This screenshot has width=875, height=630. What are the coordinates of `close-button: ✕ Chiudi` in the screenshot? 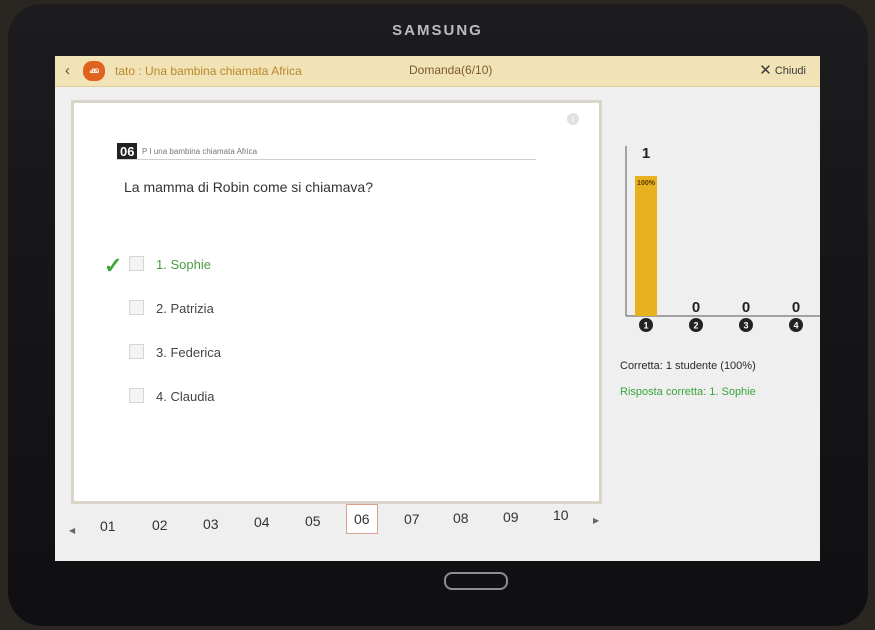 It's located at (782, 70).